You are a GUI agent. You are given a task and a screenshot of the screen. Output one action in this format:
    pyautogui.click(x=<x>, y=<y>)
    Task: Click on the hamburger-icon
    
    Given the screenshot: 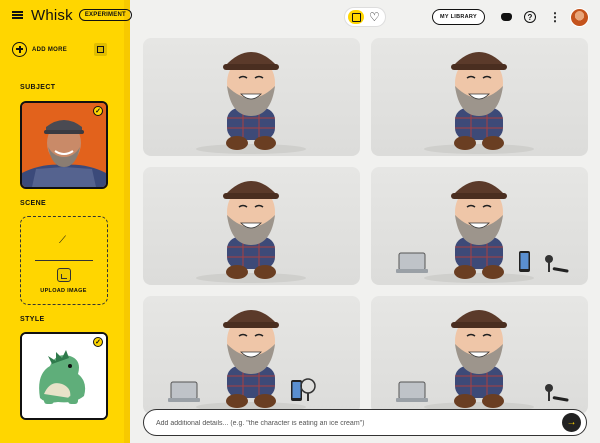 What is the action you would take?
    pyautogui.click(x=17, y=15)
    